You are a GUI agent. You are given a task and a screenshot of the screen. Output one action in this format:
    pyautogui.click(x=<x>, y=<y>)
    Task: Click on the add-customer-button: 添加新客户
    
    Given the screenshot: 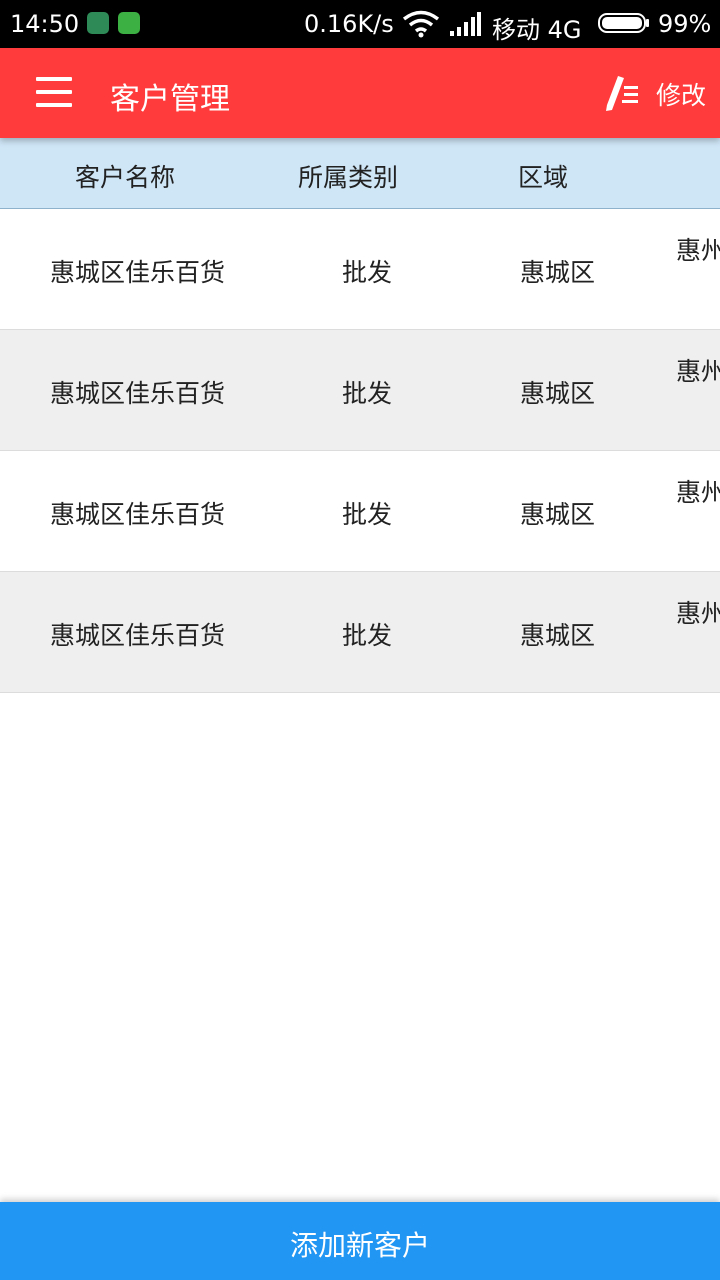 What is the action you would take?
    pyautogui.click(x=360, y=1241)
    